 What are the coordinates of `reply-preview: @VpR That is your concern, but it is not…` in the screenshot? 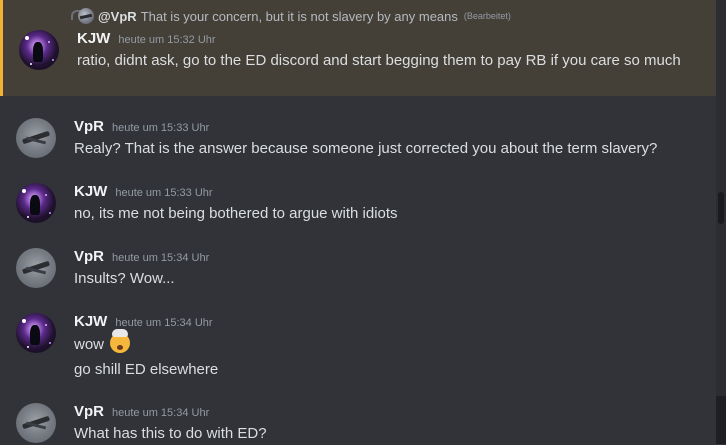 It's located at (294, 16).